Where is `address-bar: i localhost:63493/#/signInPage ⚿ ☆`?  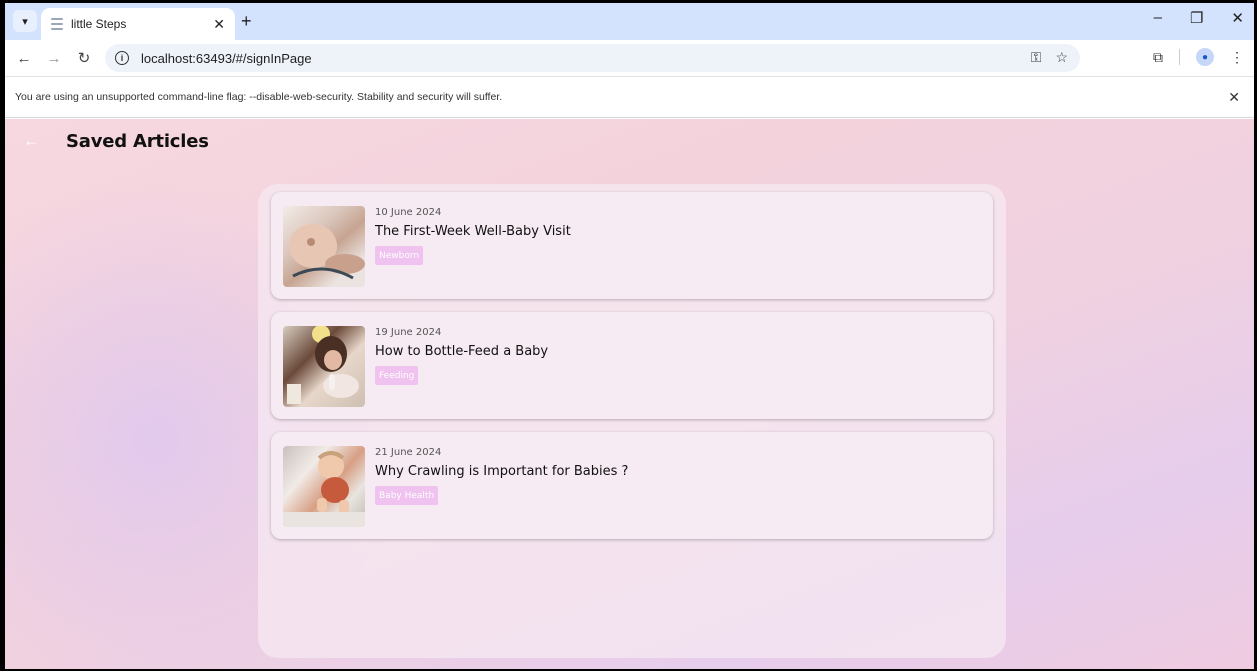 address-bar: i localhost:63493/#/signInPage ⚿ ☆ is located at coordinates (592, 58).